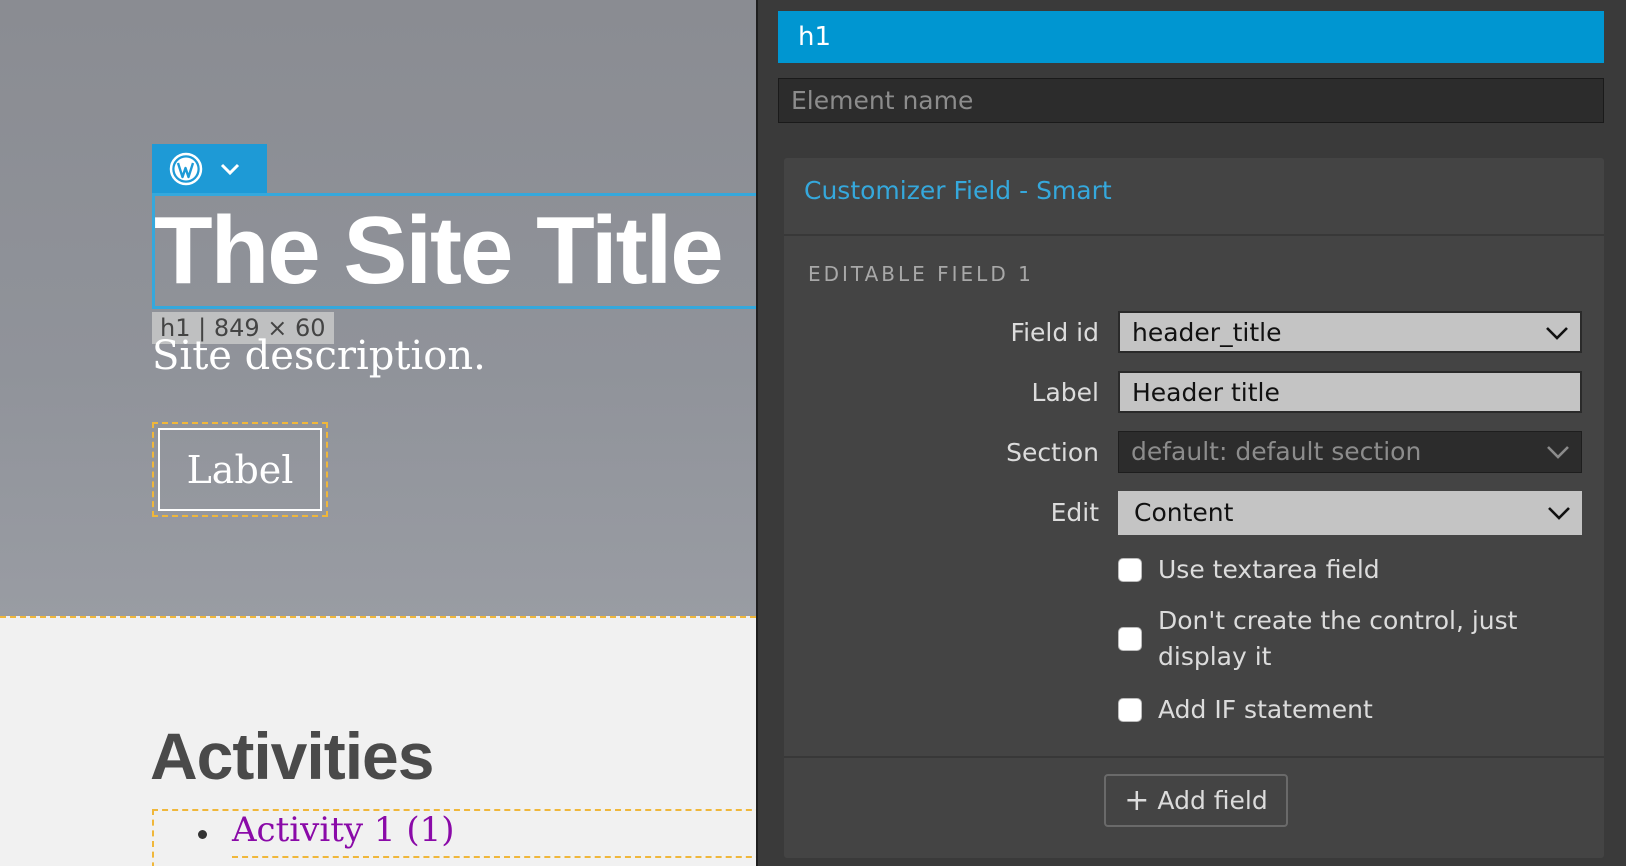  I want to click on edit-select: Content, so click(1350, 513).